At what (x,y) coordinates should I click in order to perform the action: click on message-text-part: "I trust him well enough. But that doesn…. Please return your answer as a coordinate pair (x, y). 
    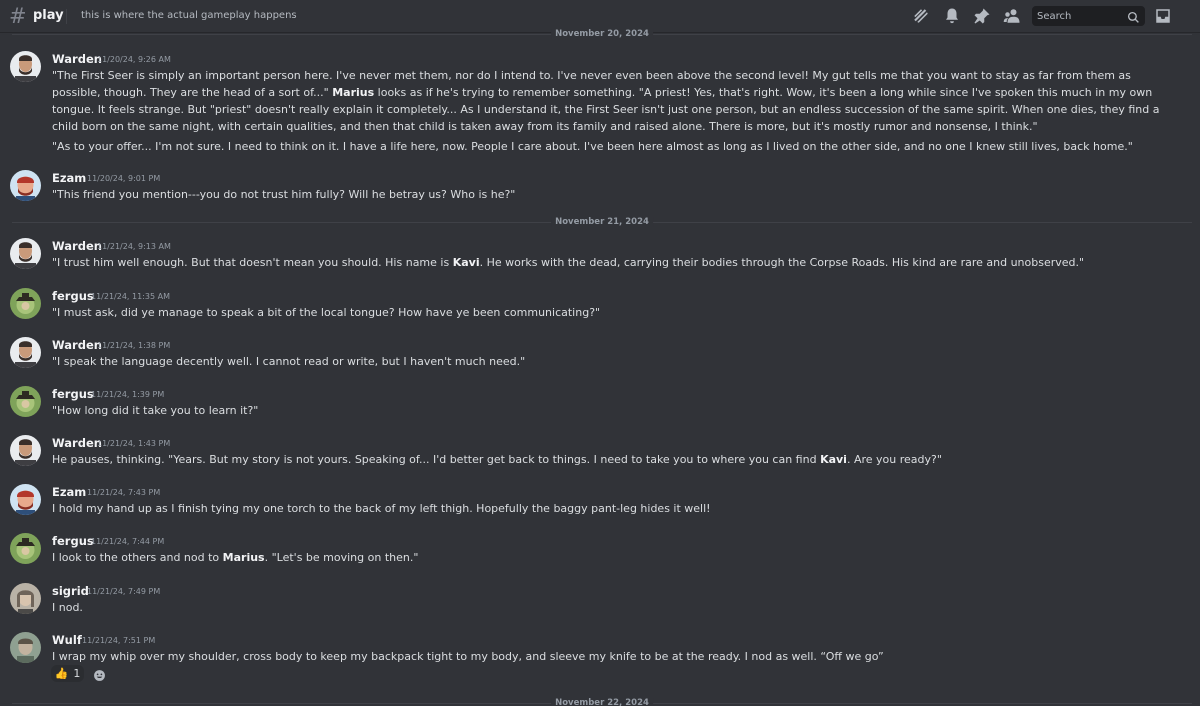
    Looking at the image, I should click on (252, 262).